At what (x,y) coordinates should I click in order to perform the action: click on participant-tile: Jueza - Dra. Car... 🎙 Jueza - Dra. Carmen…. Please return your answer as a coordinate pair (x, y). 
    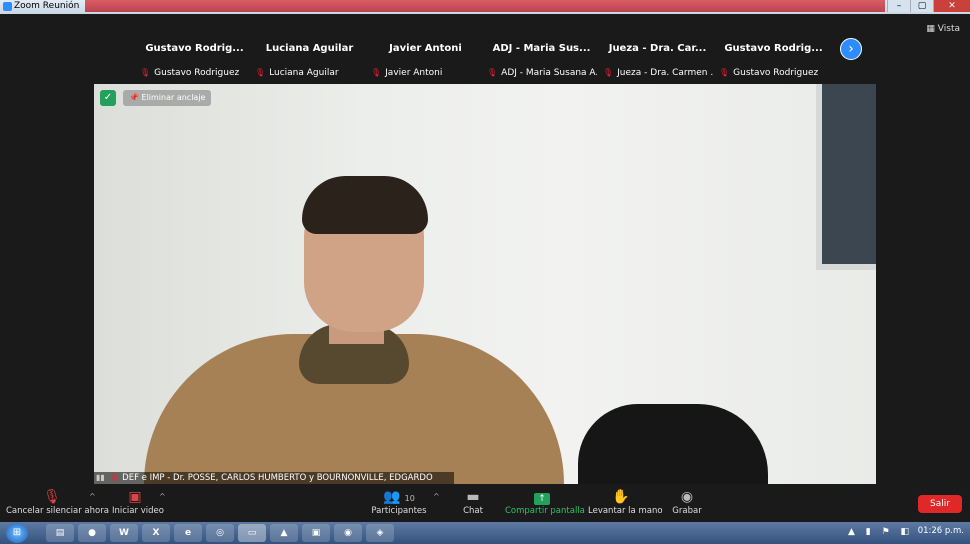
    Looking at the image, I should click on (657, 50).